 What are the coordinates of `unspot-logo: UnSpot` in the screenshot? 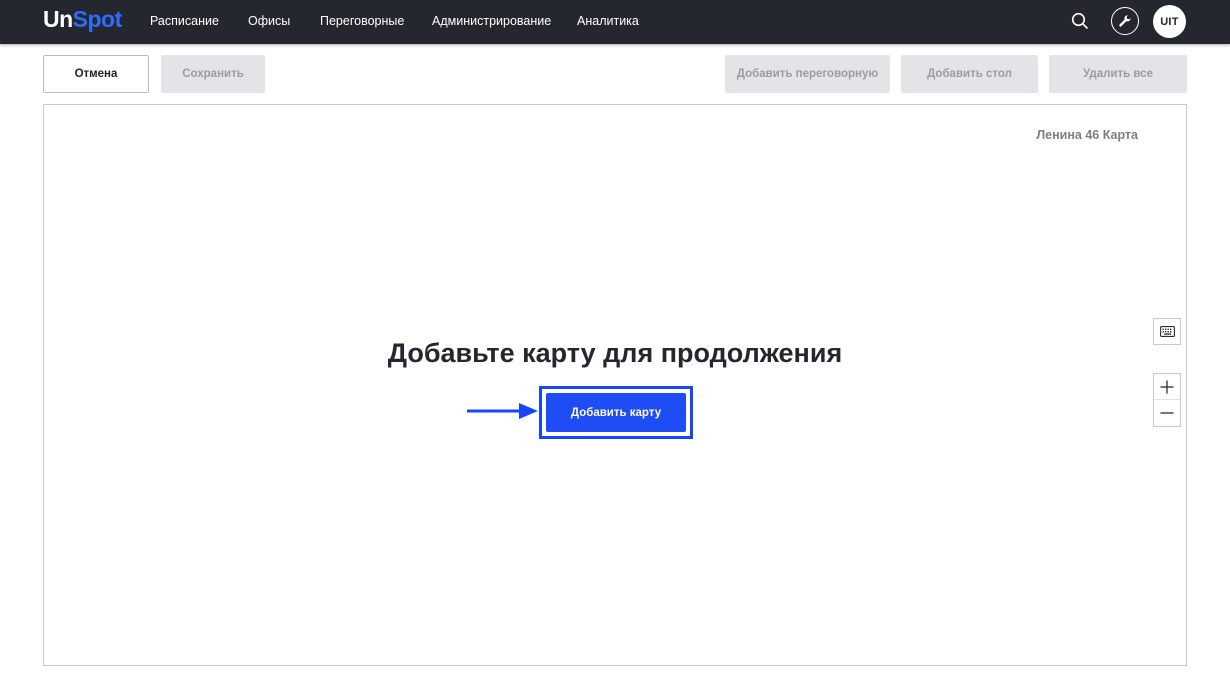 It's located at (82, 19).